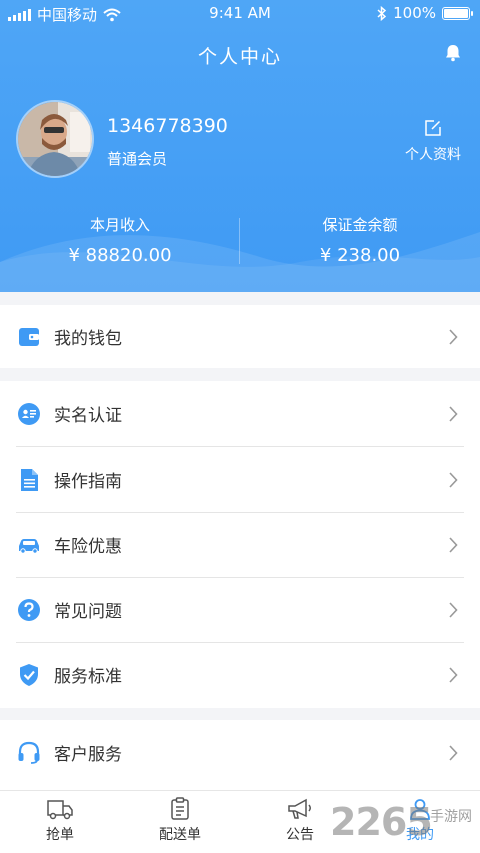  What do you see at coordinates (29, 674) in the screenshot?
I see `shield-check-icon` at bounding box center [29, 674].